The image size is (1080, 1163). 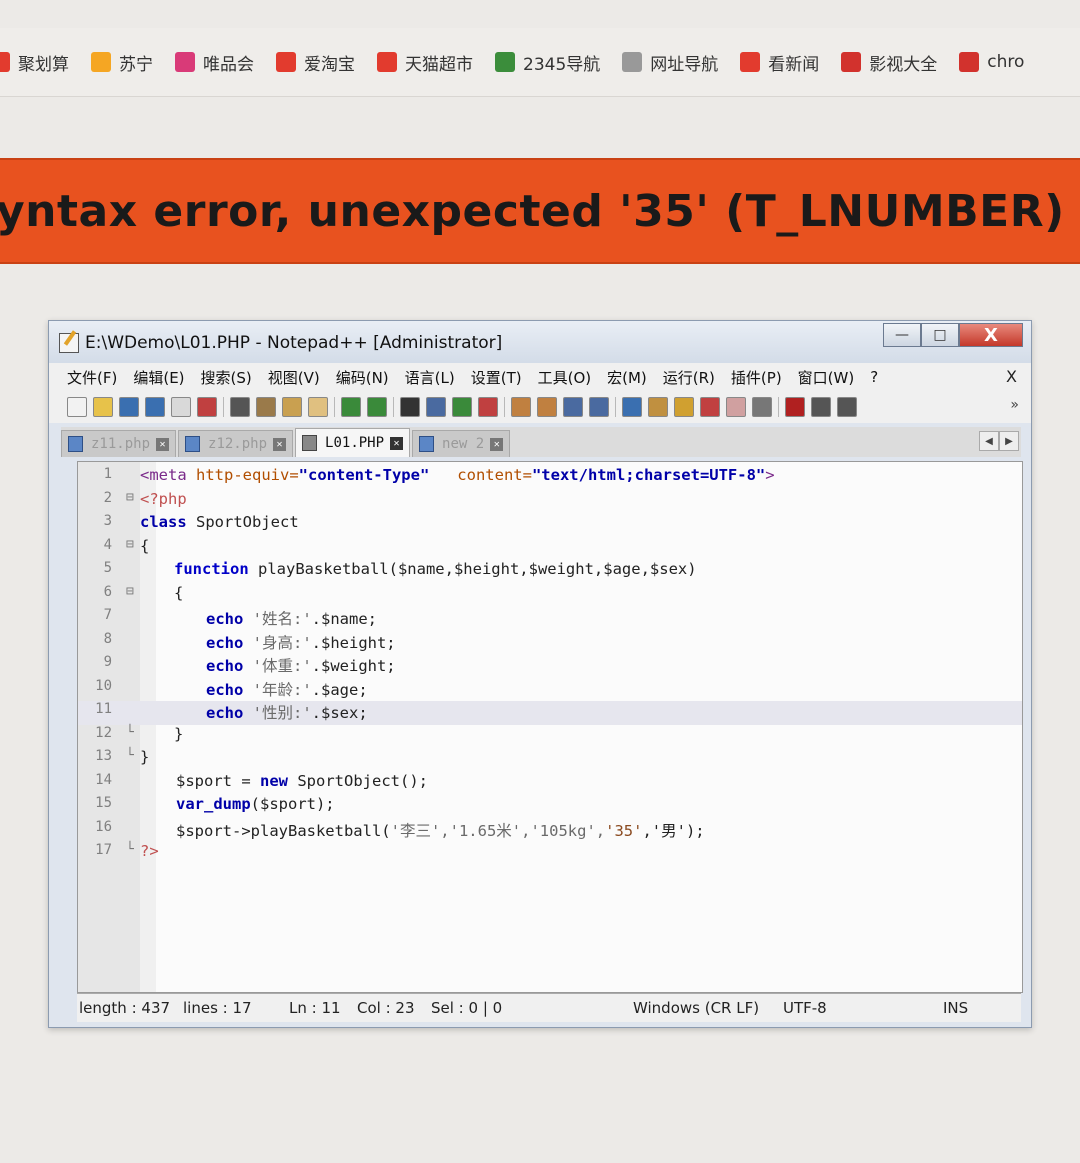 I want to click on file-tab: z12.php ✕, so click(x=236, y=443).